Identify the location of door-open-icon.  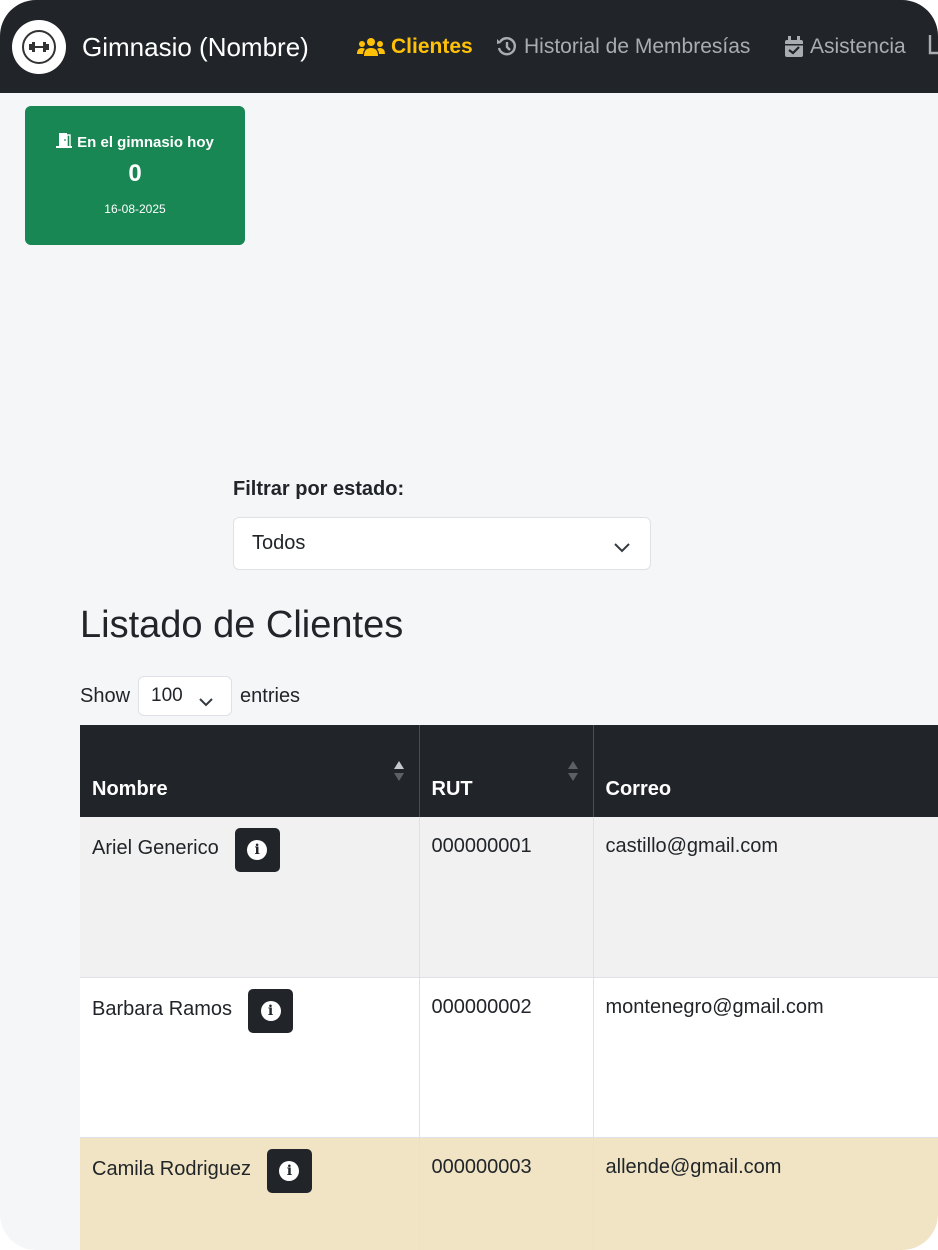
(64, 142).